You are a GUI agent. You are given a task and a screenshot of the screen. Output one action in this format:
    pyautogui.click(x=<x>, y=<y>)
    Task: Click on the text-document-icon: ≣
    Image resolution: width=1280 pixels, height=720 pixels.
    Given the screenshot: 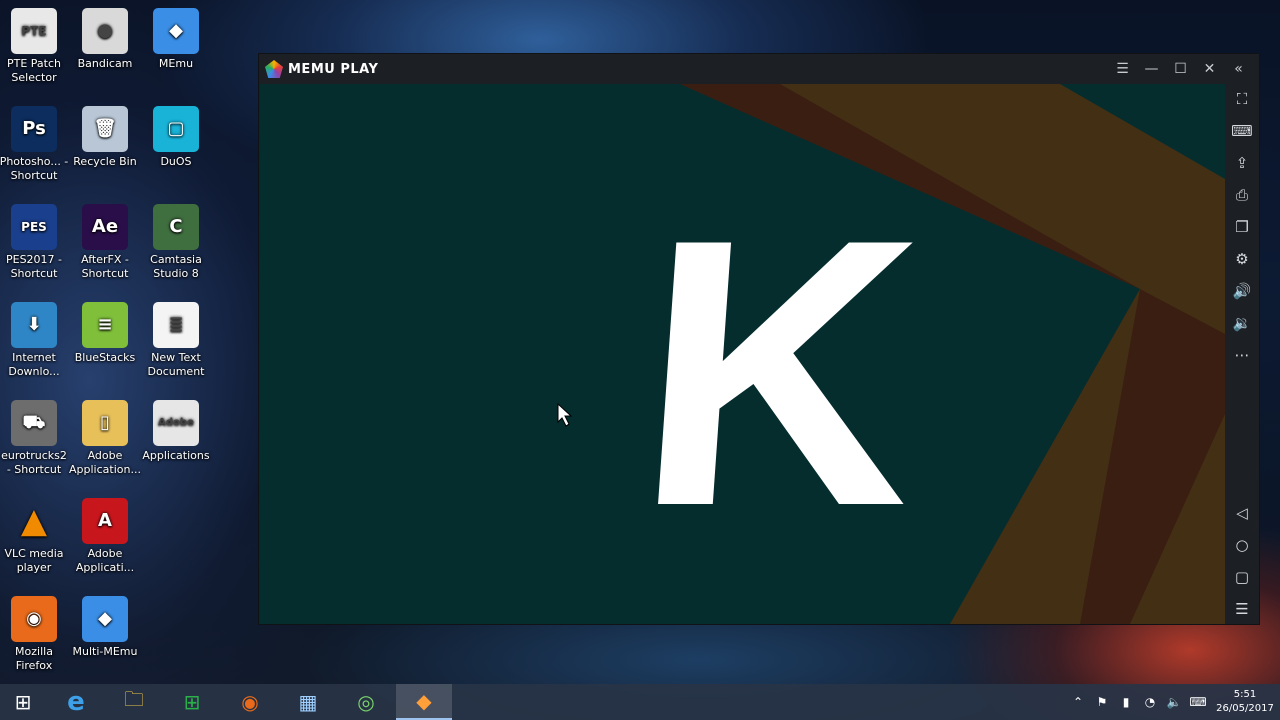 What is the action you would take?
    pyautogui.click(x=176, y=325)
    